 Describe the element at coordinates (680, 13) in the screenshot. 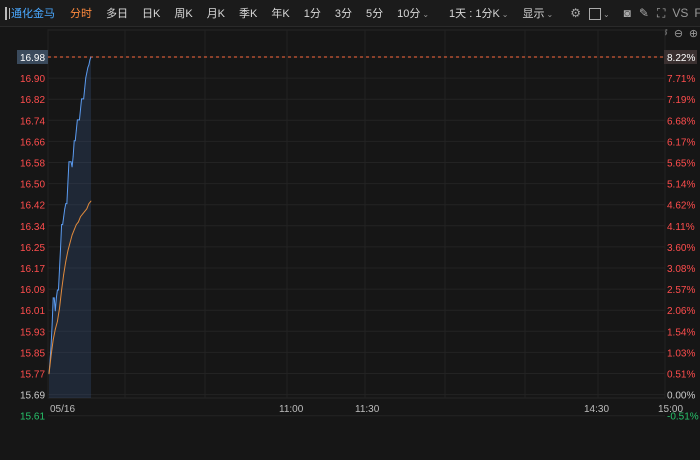

I see `vs-compare-button: VS` at that location.